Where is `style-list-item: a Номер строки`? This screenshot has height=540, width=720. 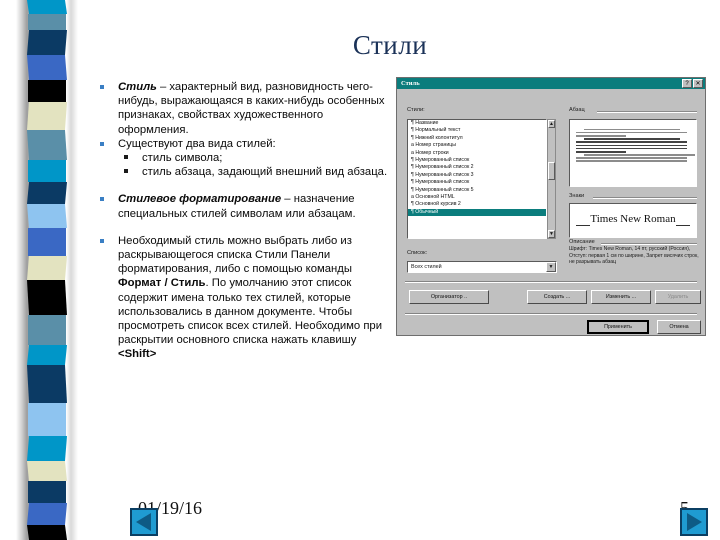 style-list-item: a Номер строки is located at coordinates (477, 153).